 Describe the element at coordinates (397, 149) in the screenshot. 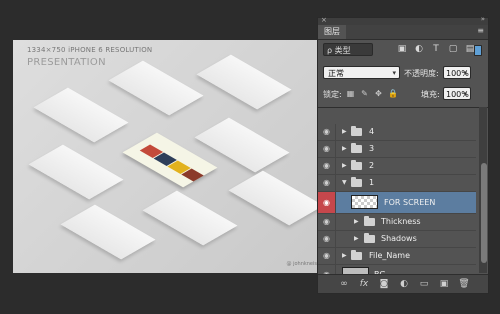

I see `layer-row: ◉ ▶ 3` at that location.